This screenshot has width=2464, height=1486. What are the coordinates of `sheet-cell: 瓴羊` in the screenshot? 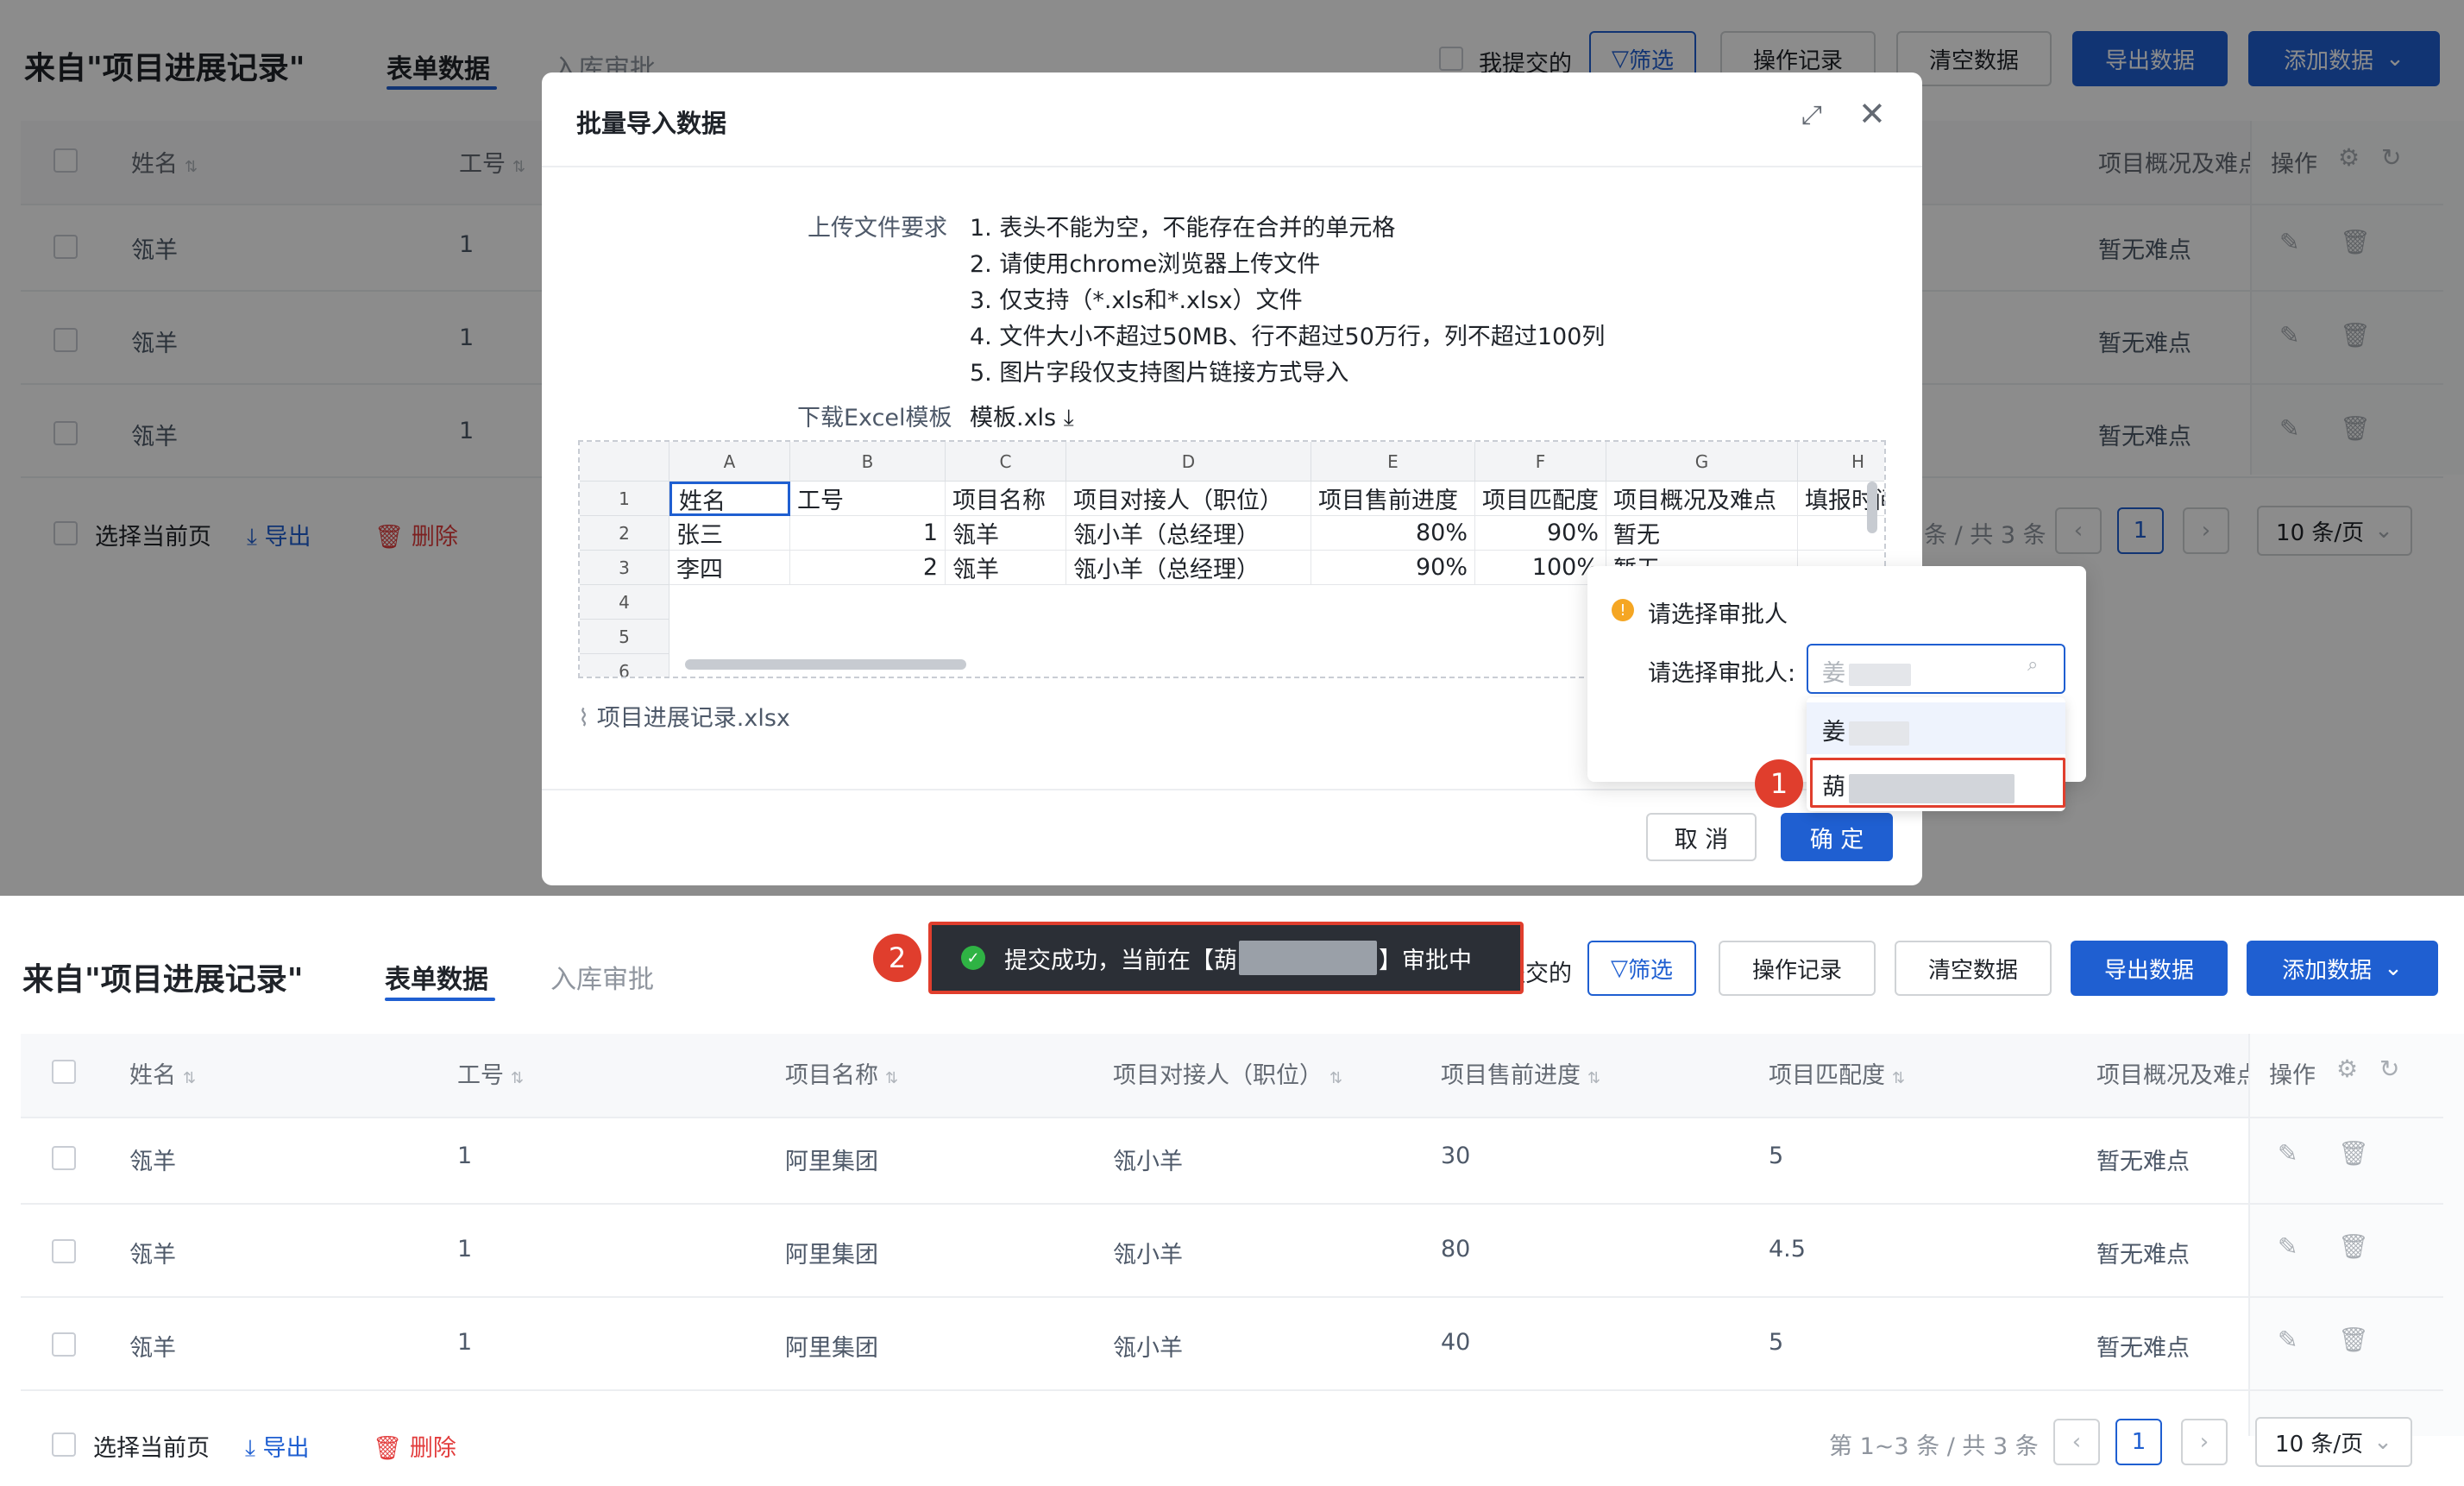 It's located at (1006, 568).